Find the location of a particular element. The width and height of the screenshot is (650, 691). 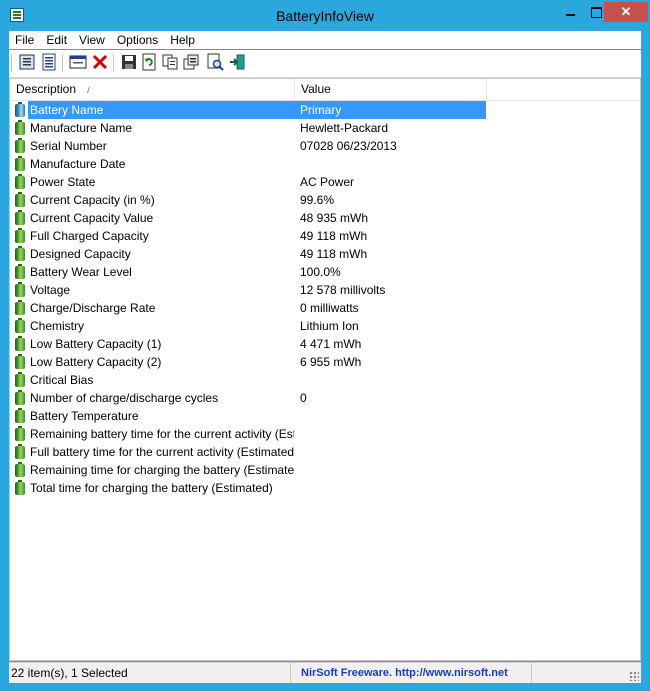

column-header-value-label: Value is located at coordinates (316, 89).